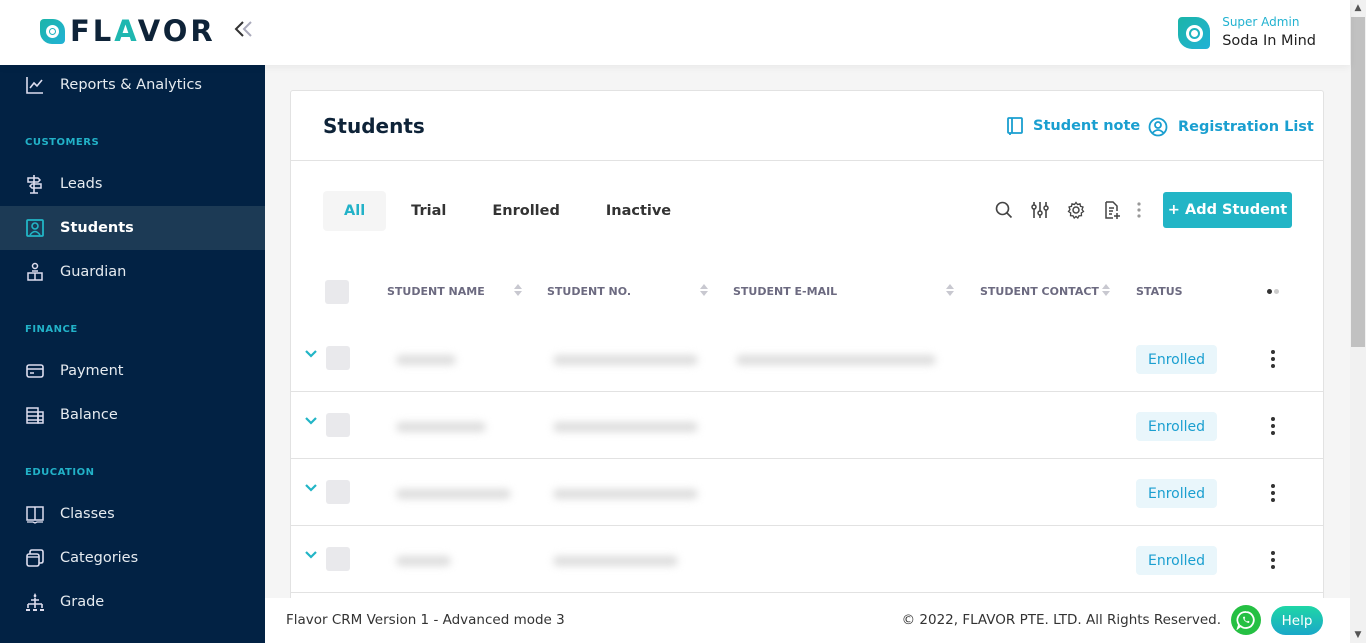 The width and height of the screenshot is (1366, 643). I want to click on column-student-no: STUDENT NO., so click(589, 291).